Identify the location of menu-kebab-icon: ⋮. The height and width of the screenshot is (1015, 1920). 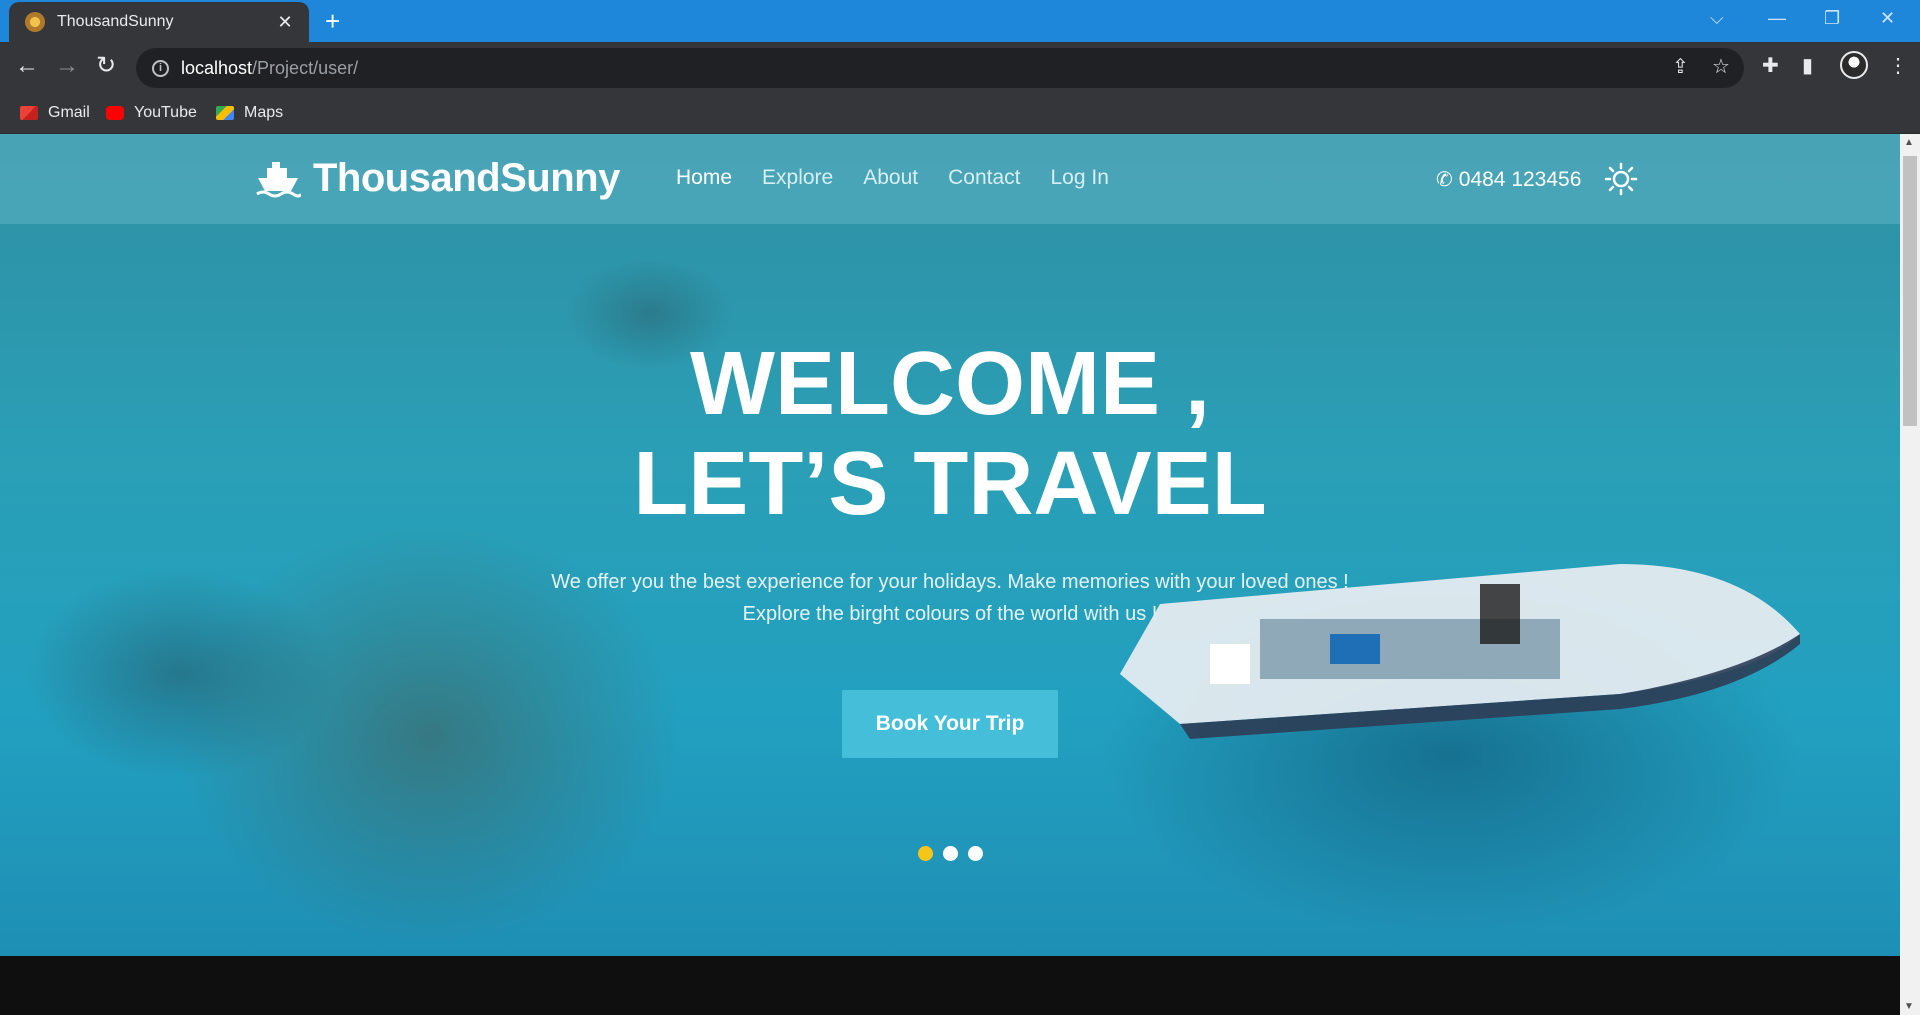
(1898, 65).